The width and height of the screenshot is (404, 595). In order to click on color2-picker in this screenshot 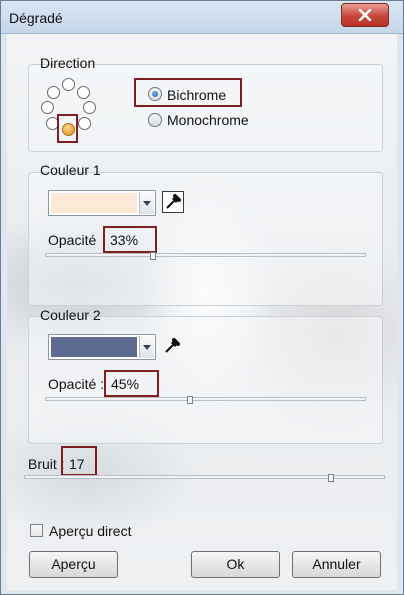, I will do `click(102, 347)`.